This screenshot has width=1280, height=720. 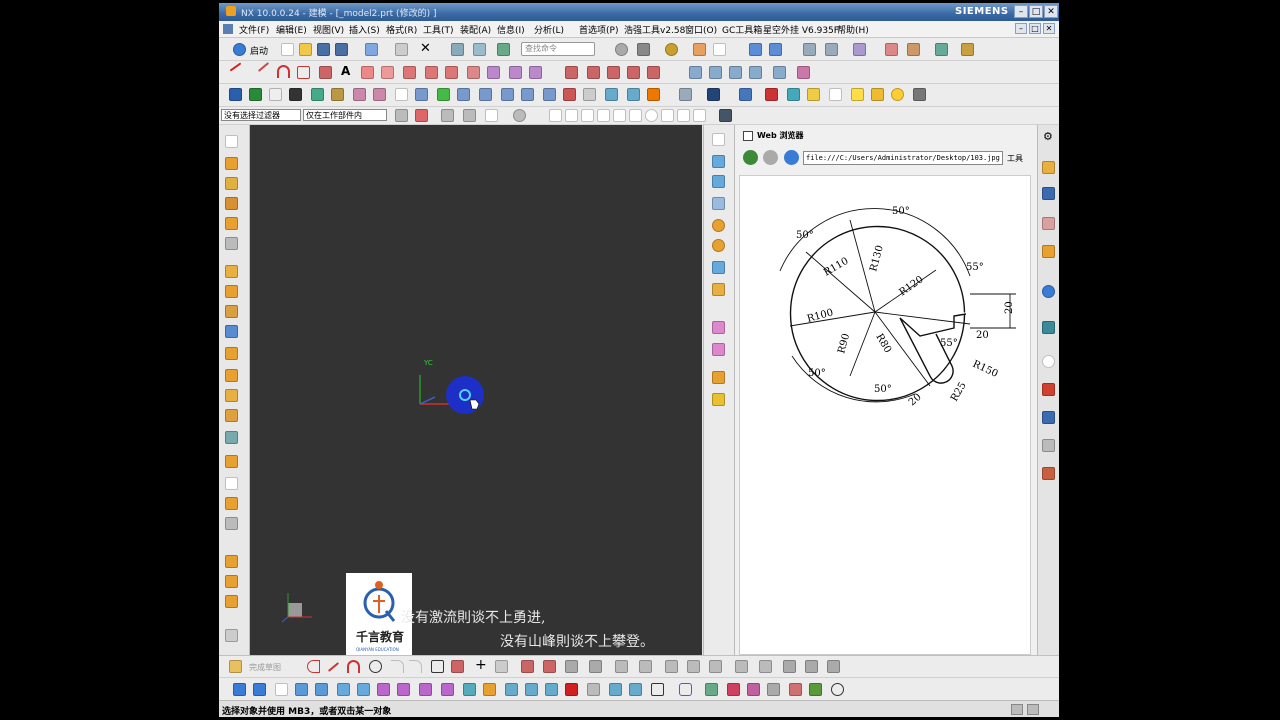 I want to click on trim-curve-icon, so click(x=571, y=72).